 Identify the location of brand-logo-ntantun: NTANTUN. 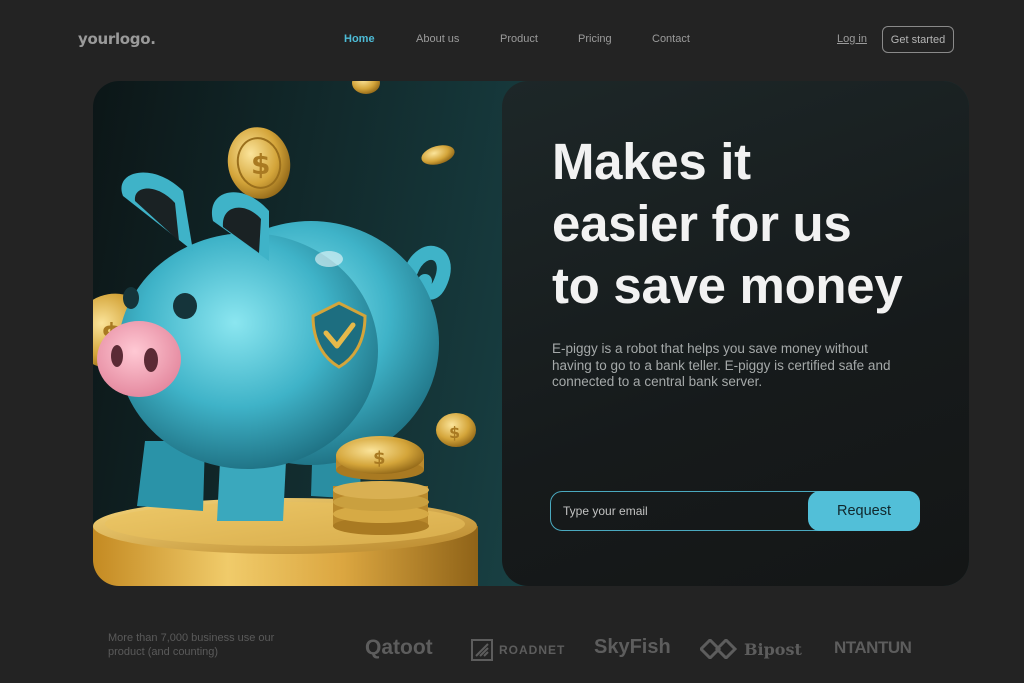
(873, 648).